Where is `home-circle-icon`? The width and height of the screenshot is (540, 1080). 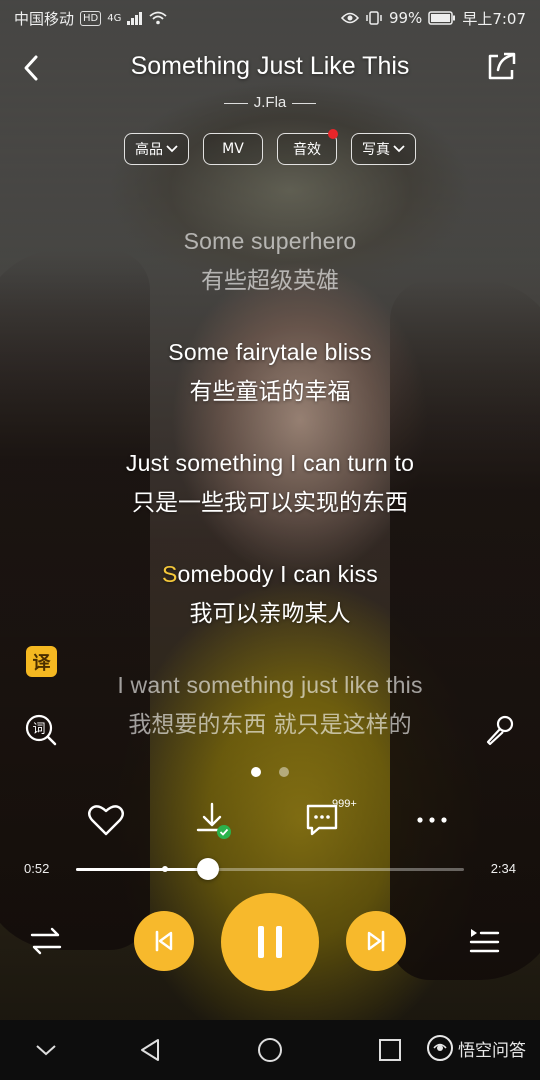
home-circle-icon is located at coordinates (270, 1050).